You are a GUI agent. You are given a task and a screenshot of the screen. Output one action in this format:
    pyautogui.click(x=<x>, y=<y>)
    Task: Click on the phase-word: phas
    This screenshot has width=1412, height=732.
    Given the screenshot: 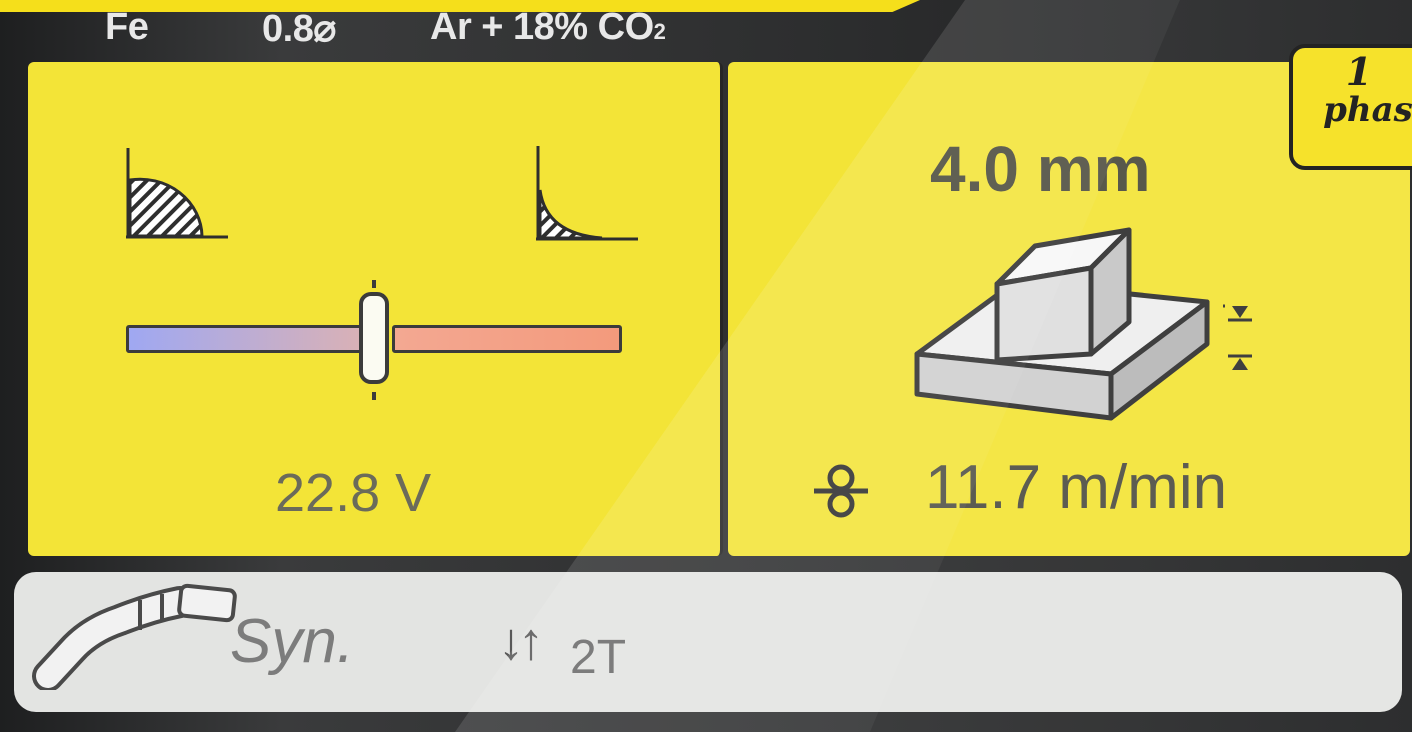 What is the action you would take?
    pyautogui.click(x=1367, y=110)
    